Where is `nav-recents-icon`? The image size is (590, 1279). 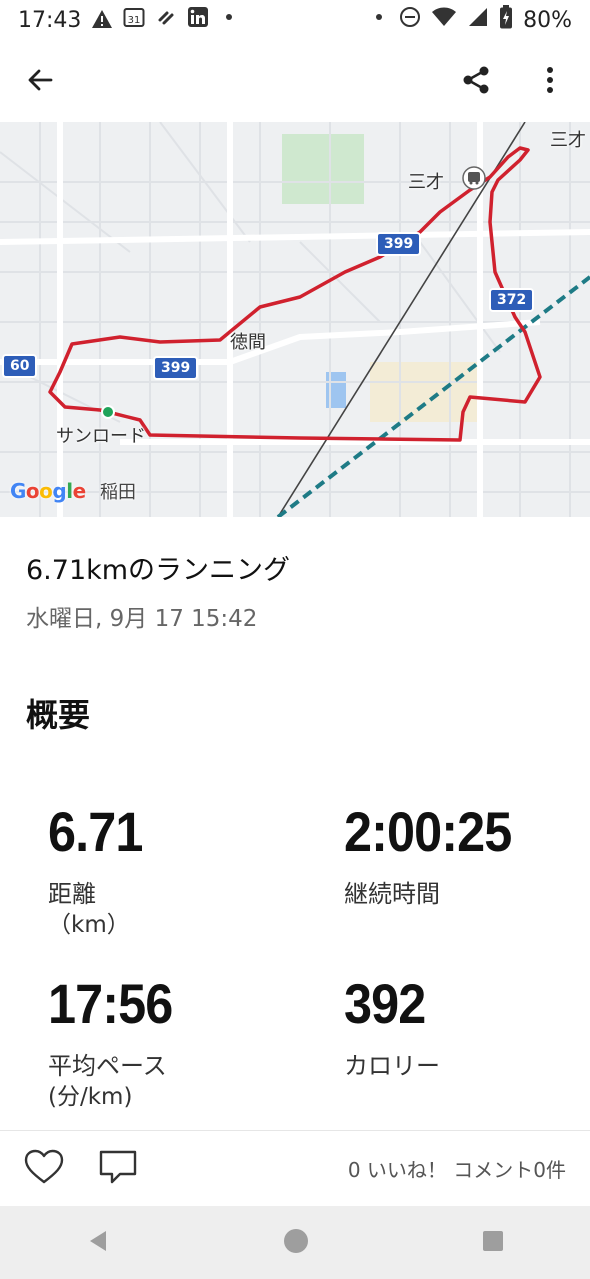
nav-recents-icon is located at coordinates (493, 1243).